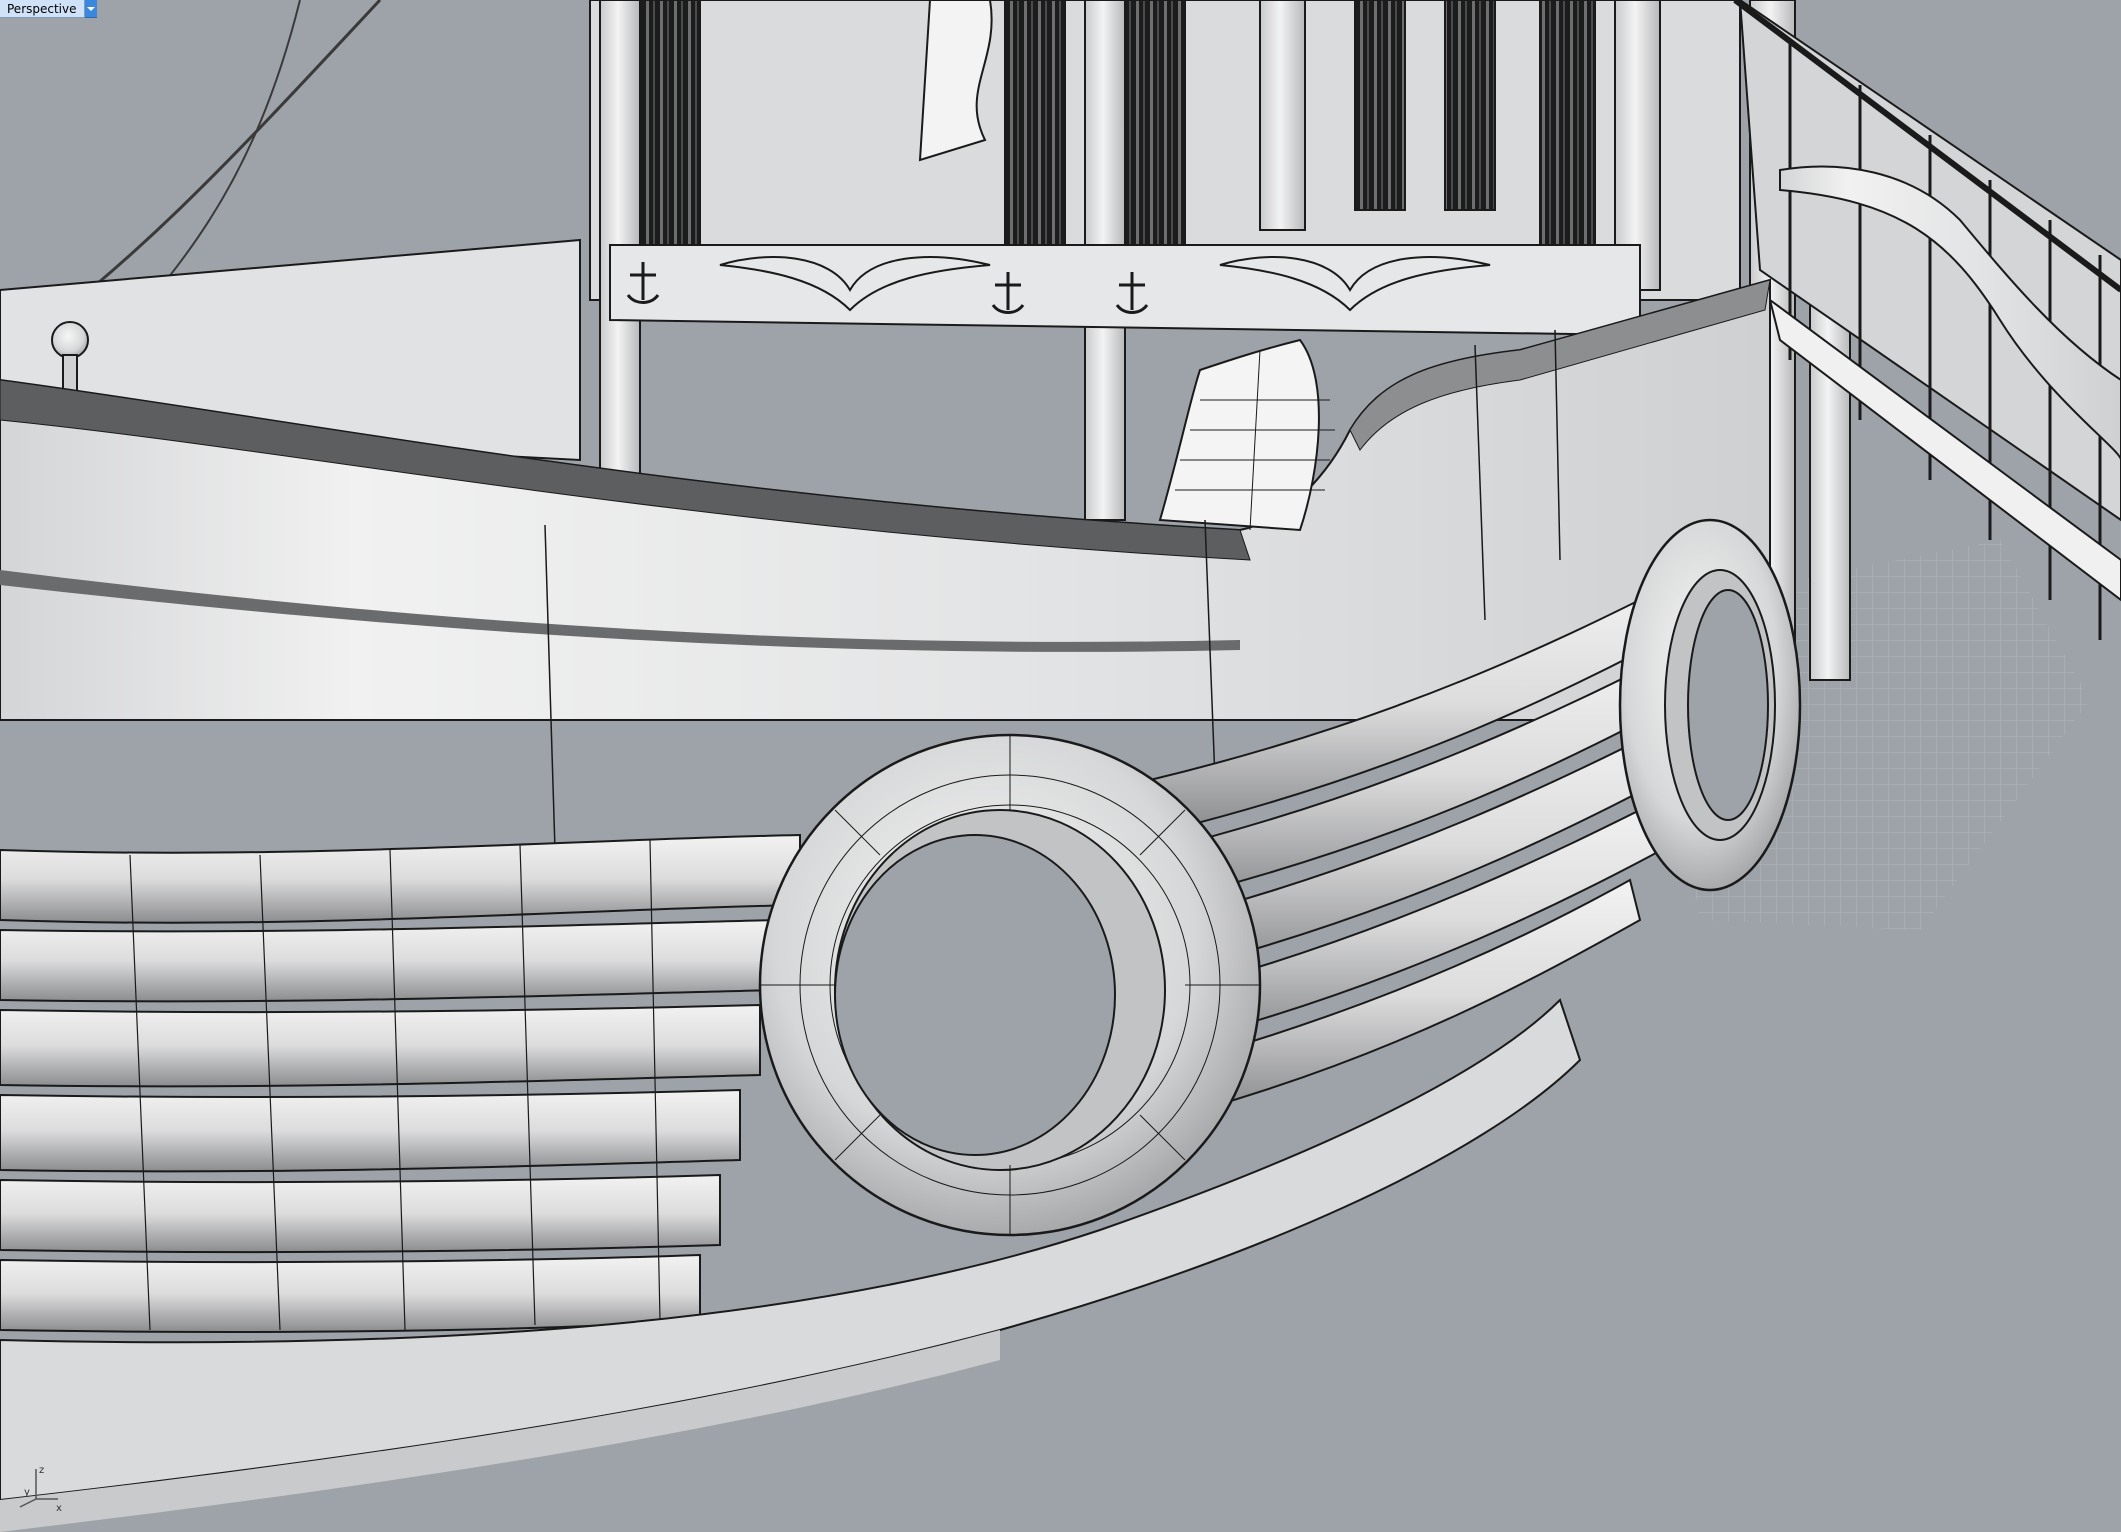 This screenshot has height=1532, width=2121. I want to click on life-ring-large, so click(1010, 985).